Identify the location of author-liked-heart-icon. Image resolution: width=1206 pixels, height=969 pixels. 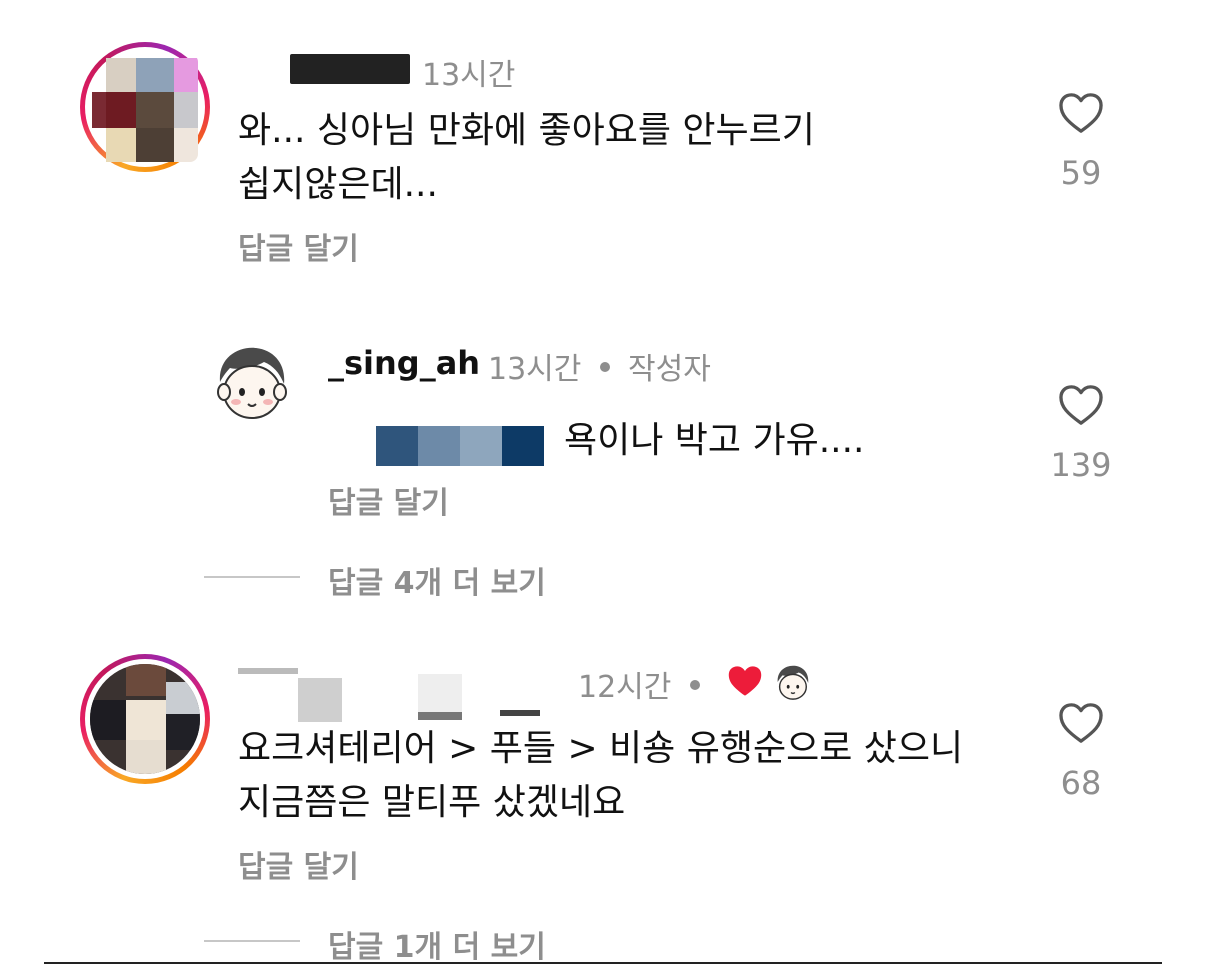
(745, 682).